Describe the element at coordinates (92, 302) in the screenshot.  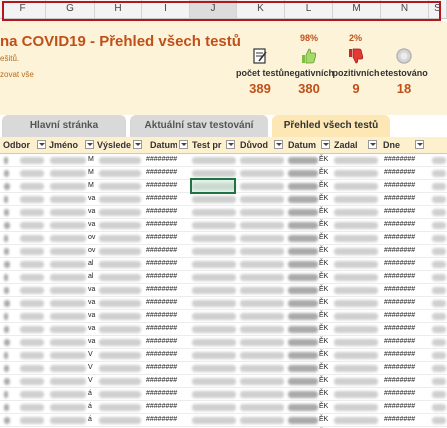
I see `name-fragment: va` at that location.